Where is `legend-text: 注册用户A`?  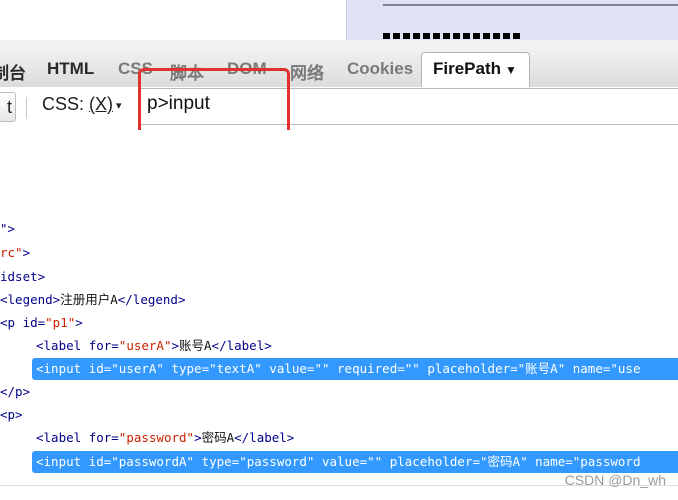 legend-text: 注册用户A is located at coordinates (89, 299).